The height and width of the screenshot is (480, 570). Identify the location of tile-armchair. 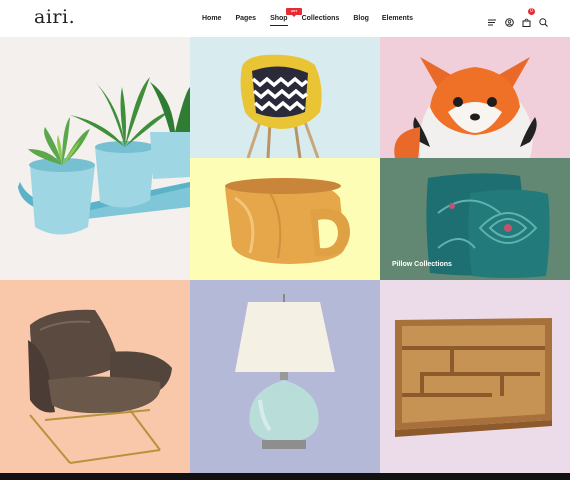
(95, 376).